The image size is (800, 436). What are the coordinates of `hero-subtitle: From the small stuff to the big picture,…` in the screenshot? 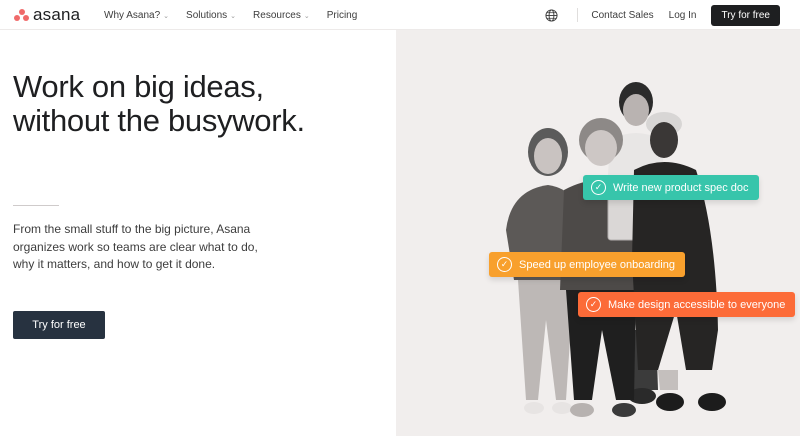 It's located at (135, 246).